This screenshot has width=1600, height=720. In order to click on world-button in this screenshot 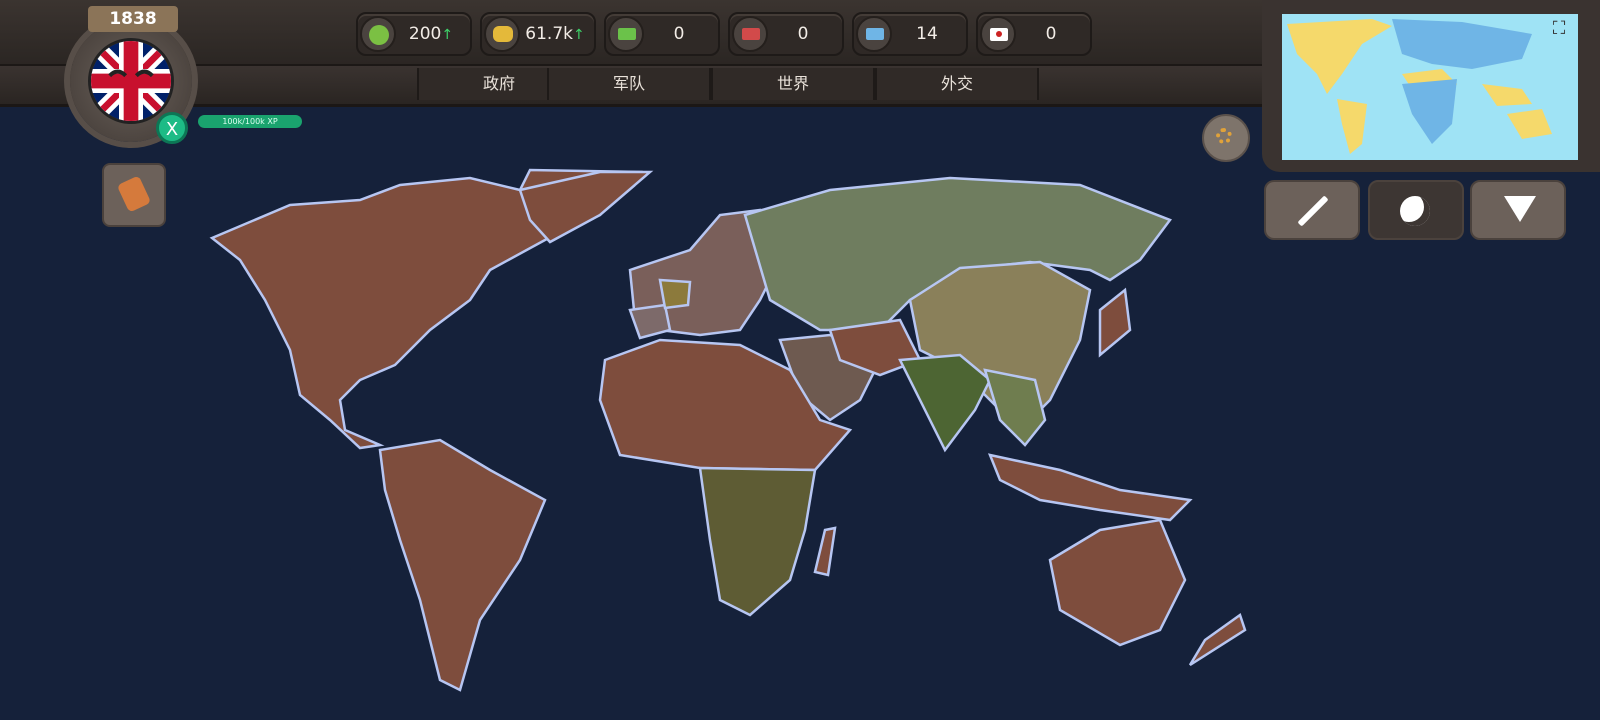, I will do `click(1416, 210)`.